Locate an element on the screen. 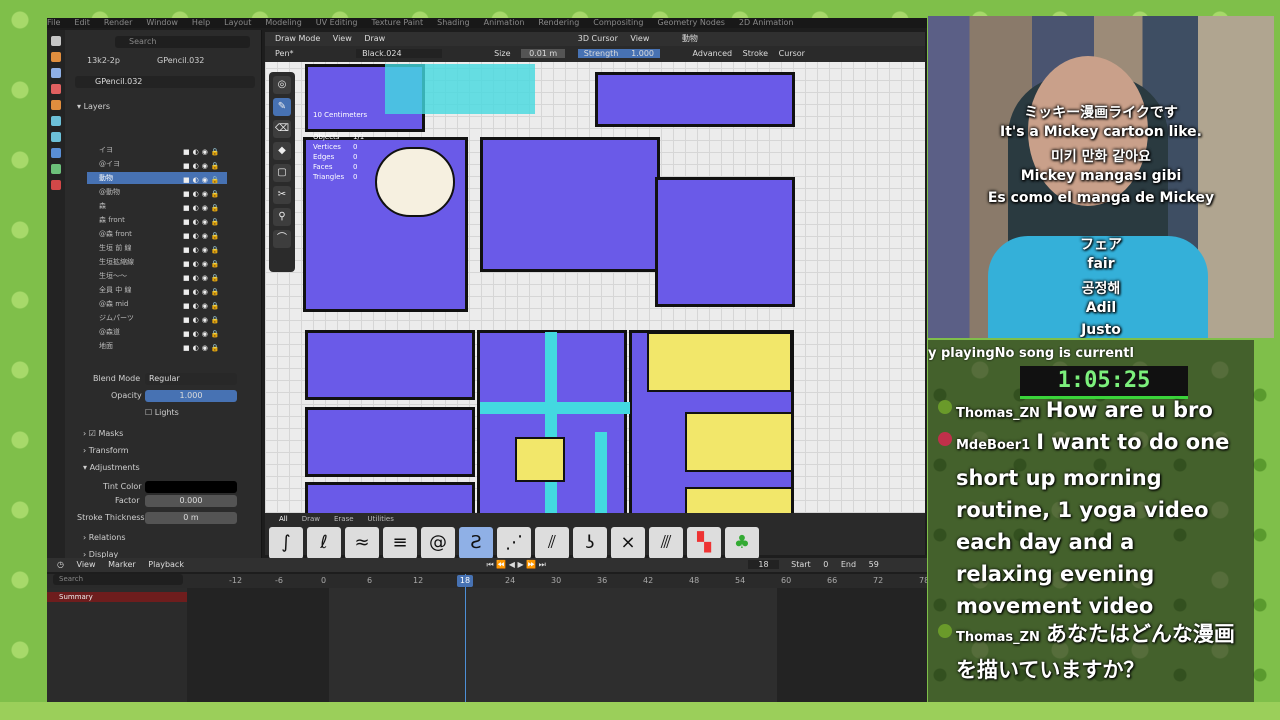 Image resolution: width=1280 pixels, height=720 pixels. brush-erase-soft-icon: ⫻ is located at coordinates (666, 543).